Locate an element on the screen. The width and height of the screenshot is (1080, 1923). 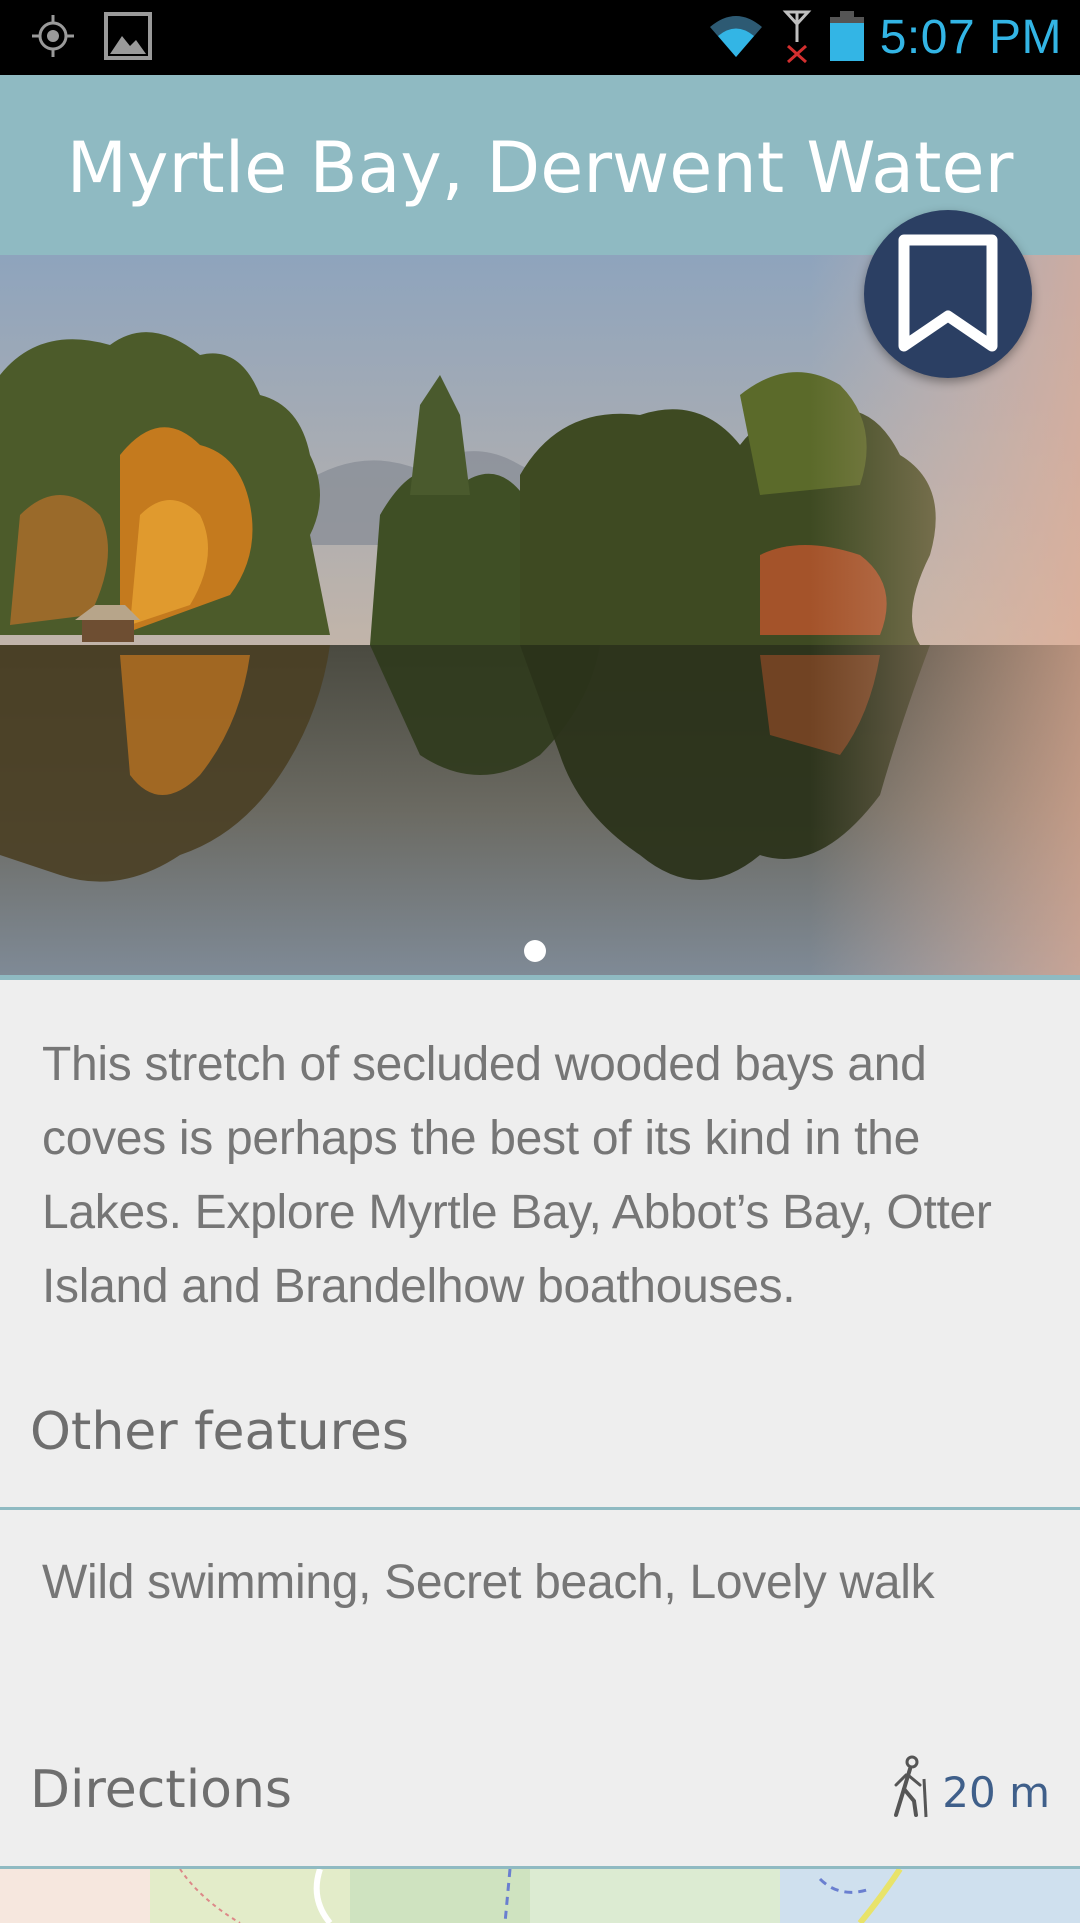
hero-divider is located at coordinates (540, 977).